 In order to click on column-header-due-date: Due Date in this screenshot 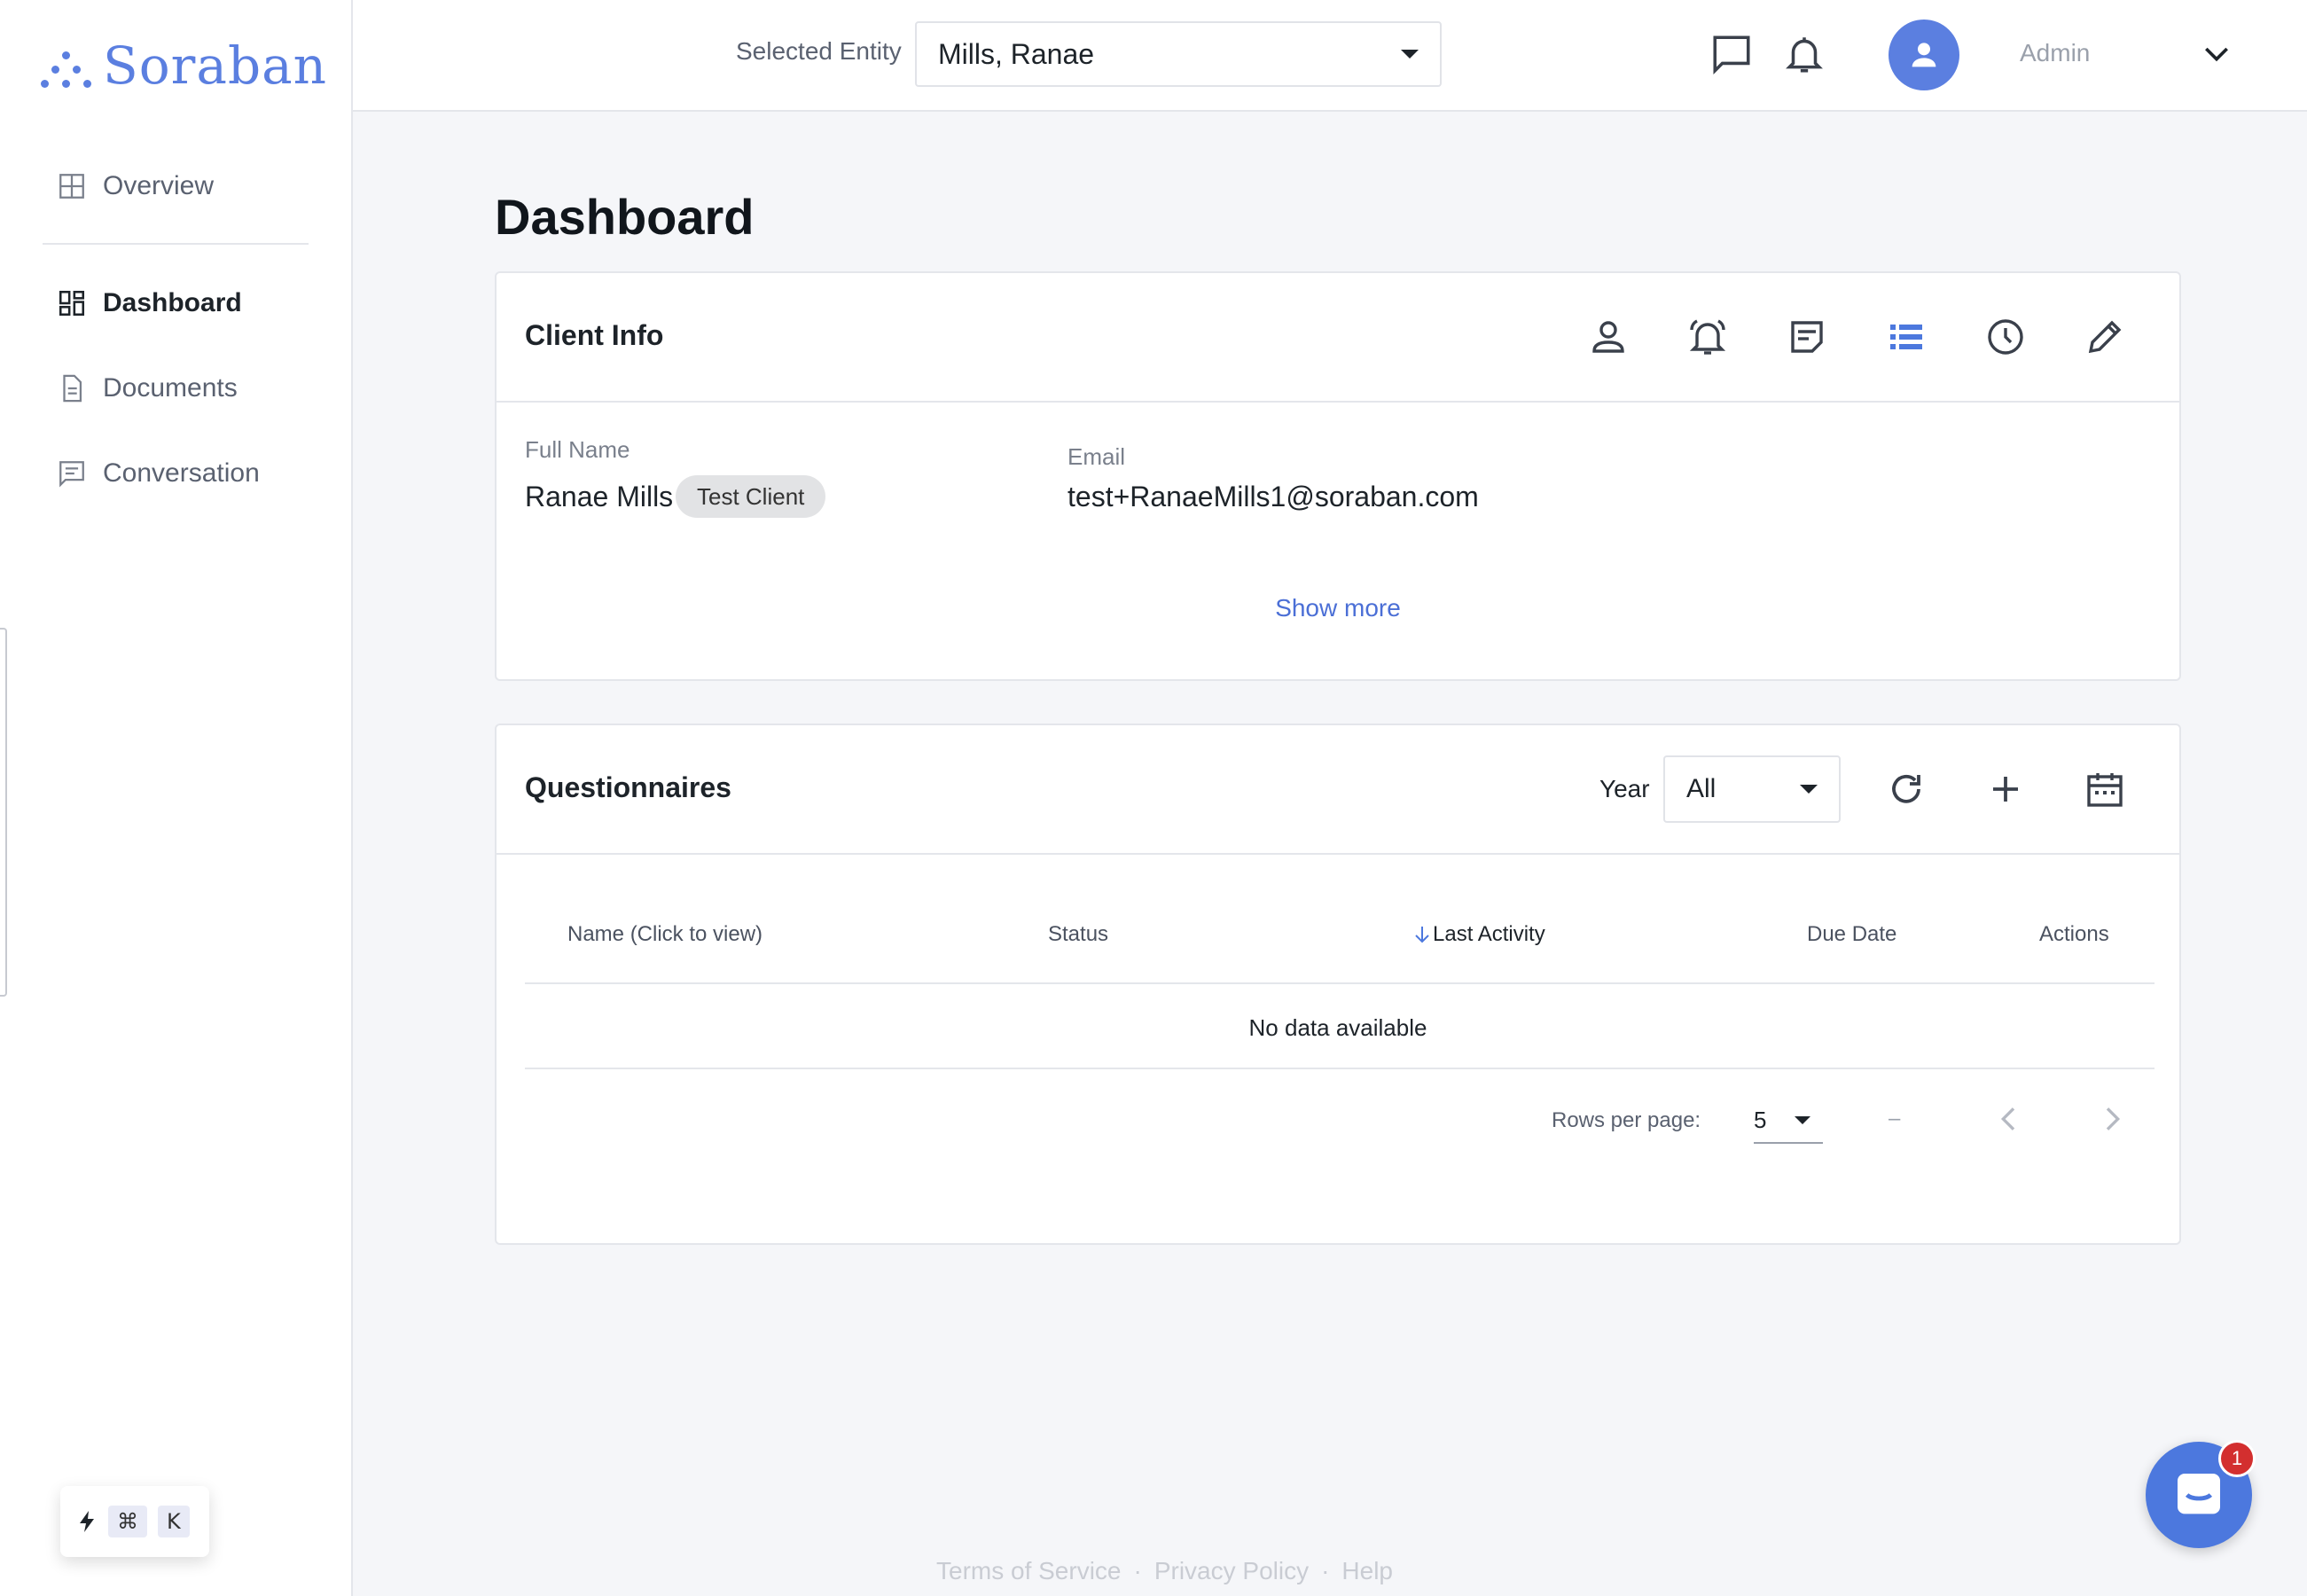, I will do `click(1852, 935)`.